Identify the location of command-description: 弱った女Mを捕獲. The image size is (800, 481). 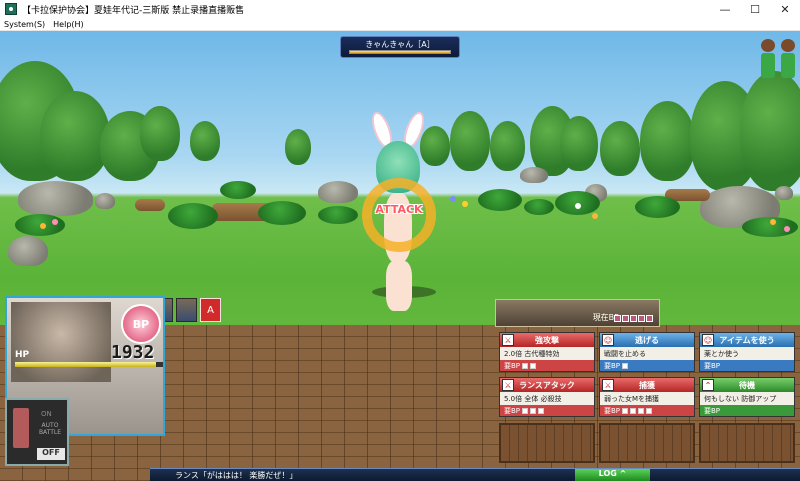
(632, 399).